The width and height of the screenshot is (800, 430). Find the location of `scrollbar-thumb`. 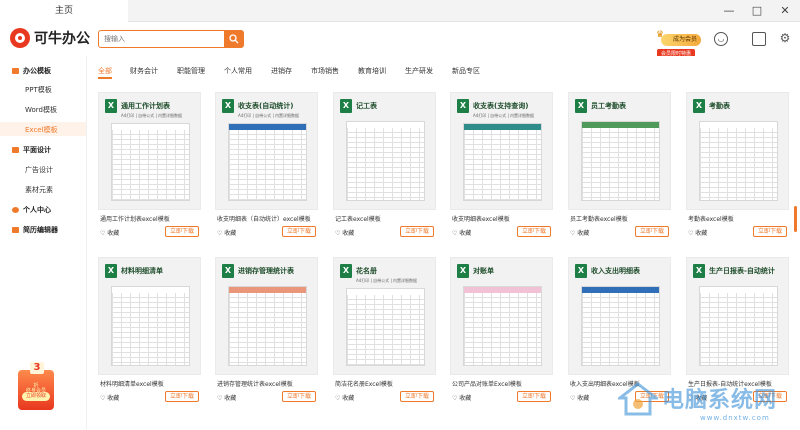

scrollbar-thumb is located at coordinates (795, 219).